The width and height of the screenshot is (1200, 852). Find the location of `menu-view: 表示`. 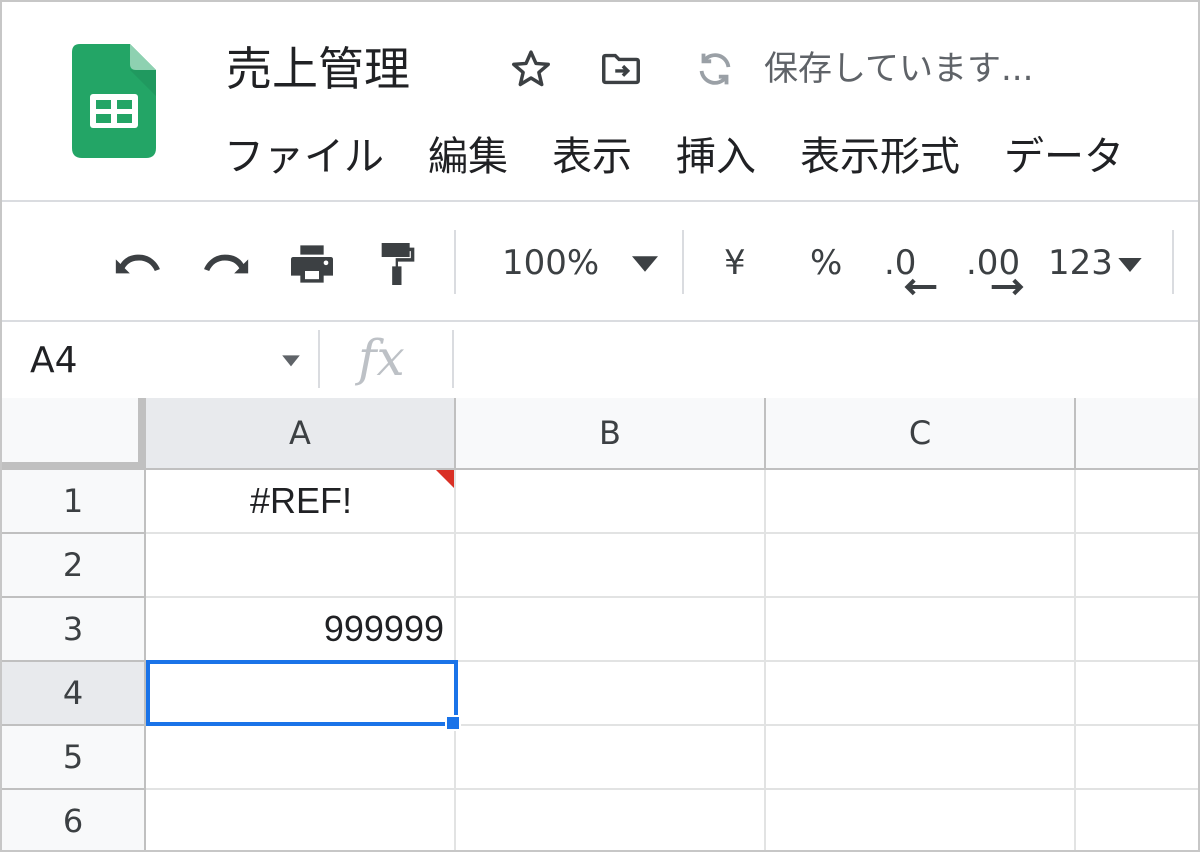

menu-view: 表示 is located at coordinates (592, 157).